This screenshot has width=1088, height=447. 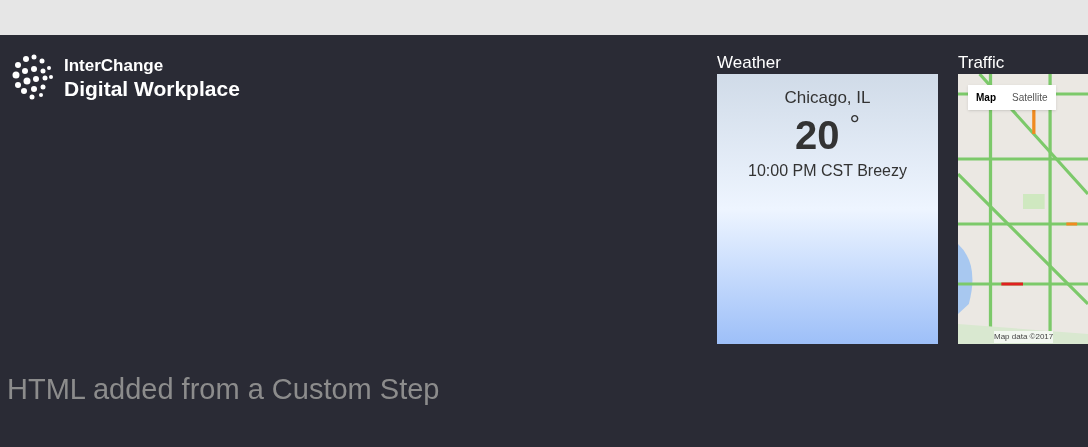 What do you see at coordinates (1024, 337) in the screenshot?
I see `map-attribution: Map data ©2017` at bounding box center [1024, 337].